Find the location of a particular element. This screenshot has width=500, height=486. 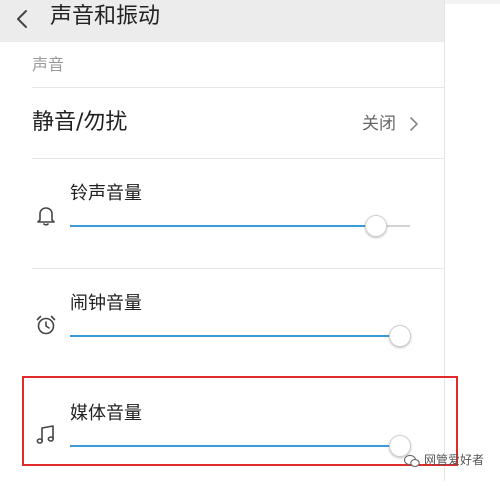

wechat-icon is located at coordinates (412, 460).